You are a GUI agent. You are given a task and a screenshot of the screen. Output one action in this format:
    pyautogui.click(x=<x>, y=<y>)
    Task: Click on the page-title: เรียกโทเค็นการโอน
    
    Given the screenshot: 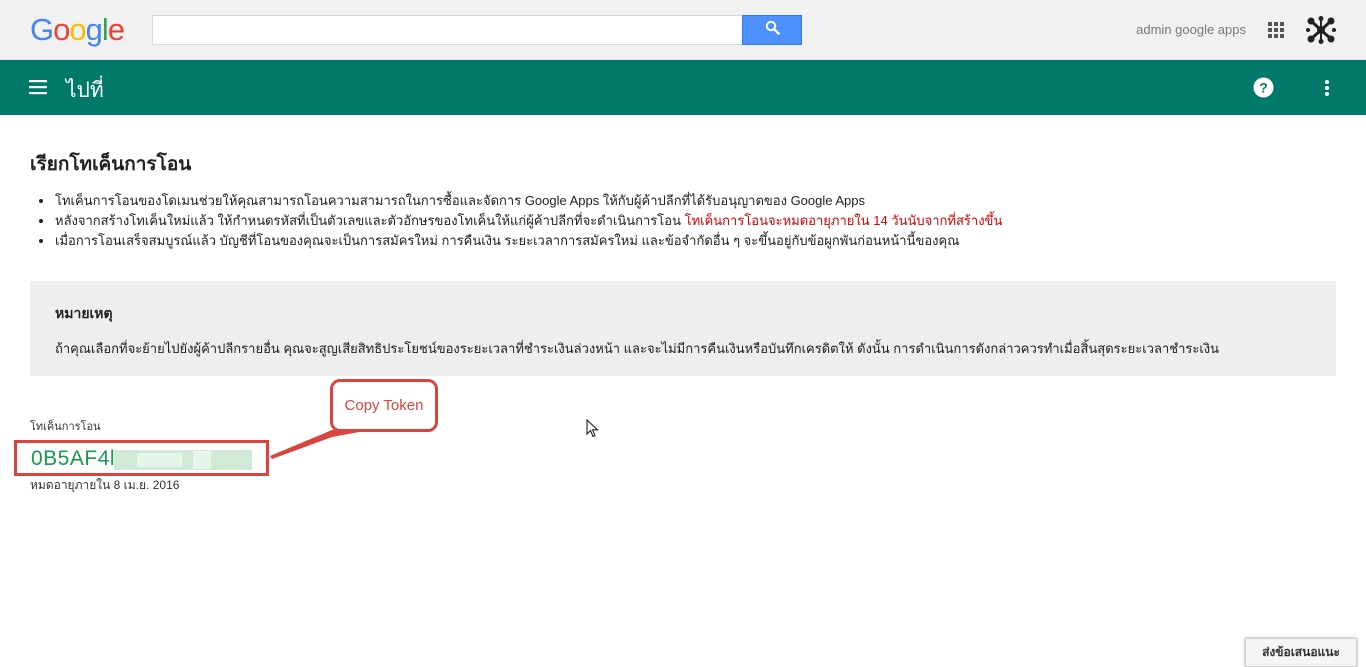 What is the action you would take?
    pyautogui.click(x=111, y=164)
    